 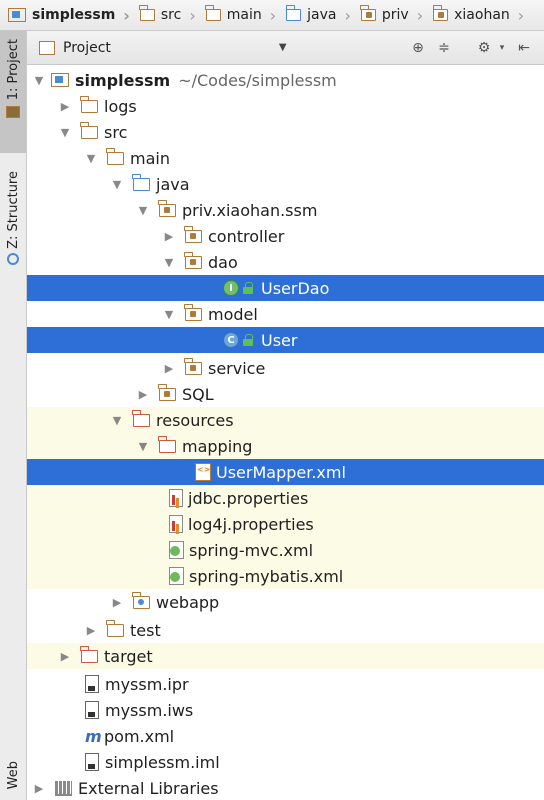 I want to click on breadcrumb-item-xiaohan: xiaohan ›, so click(x=475, y=15).